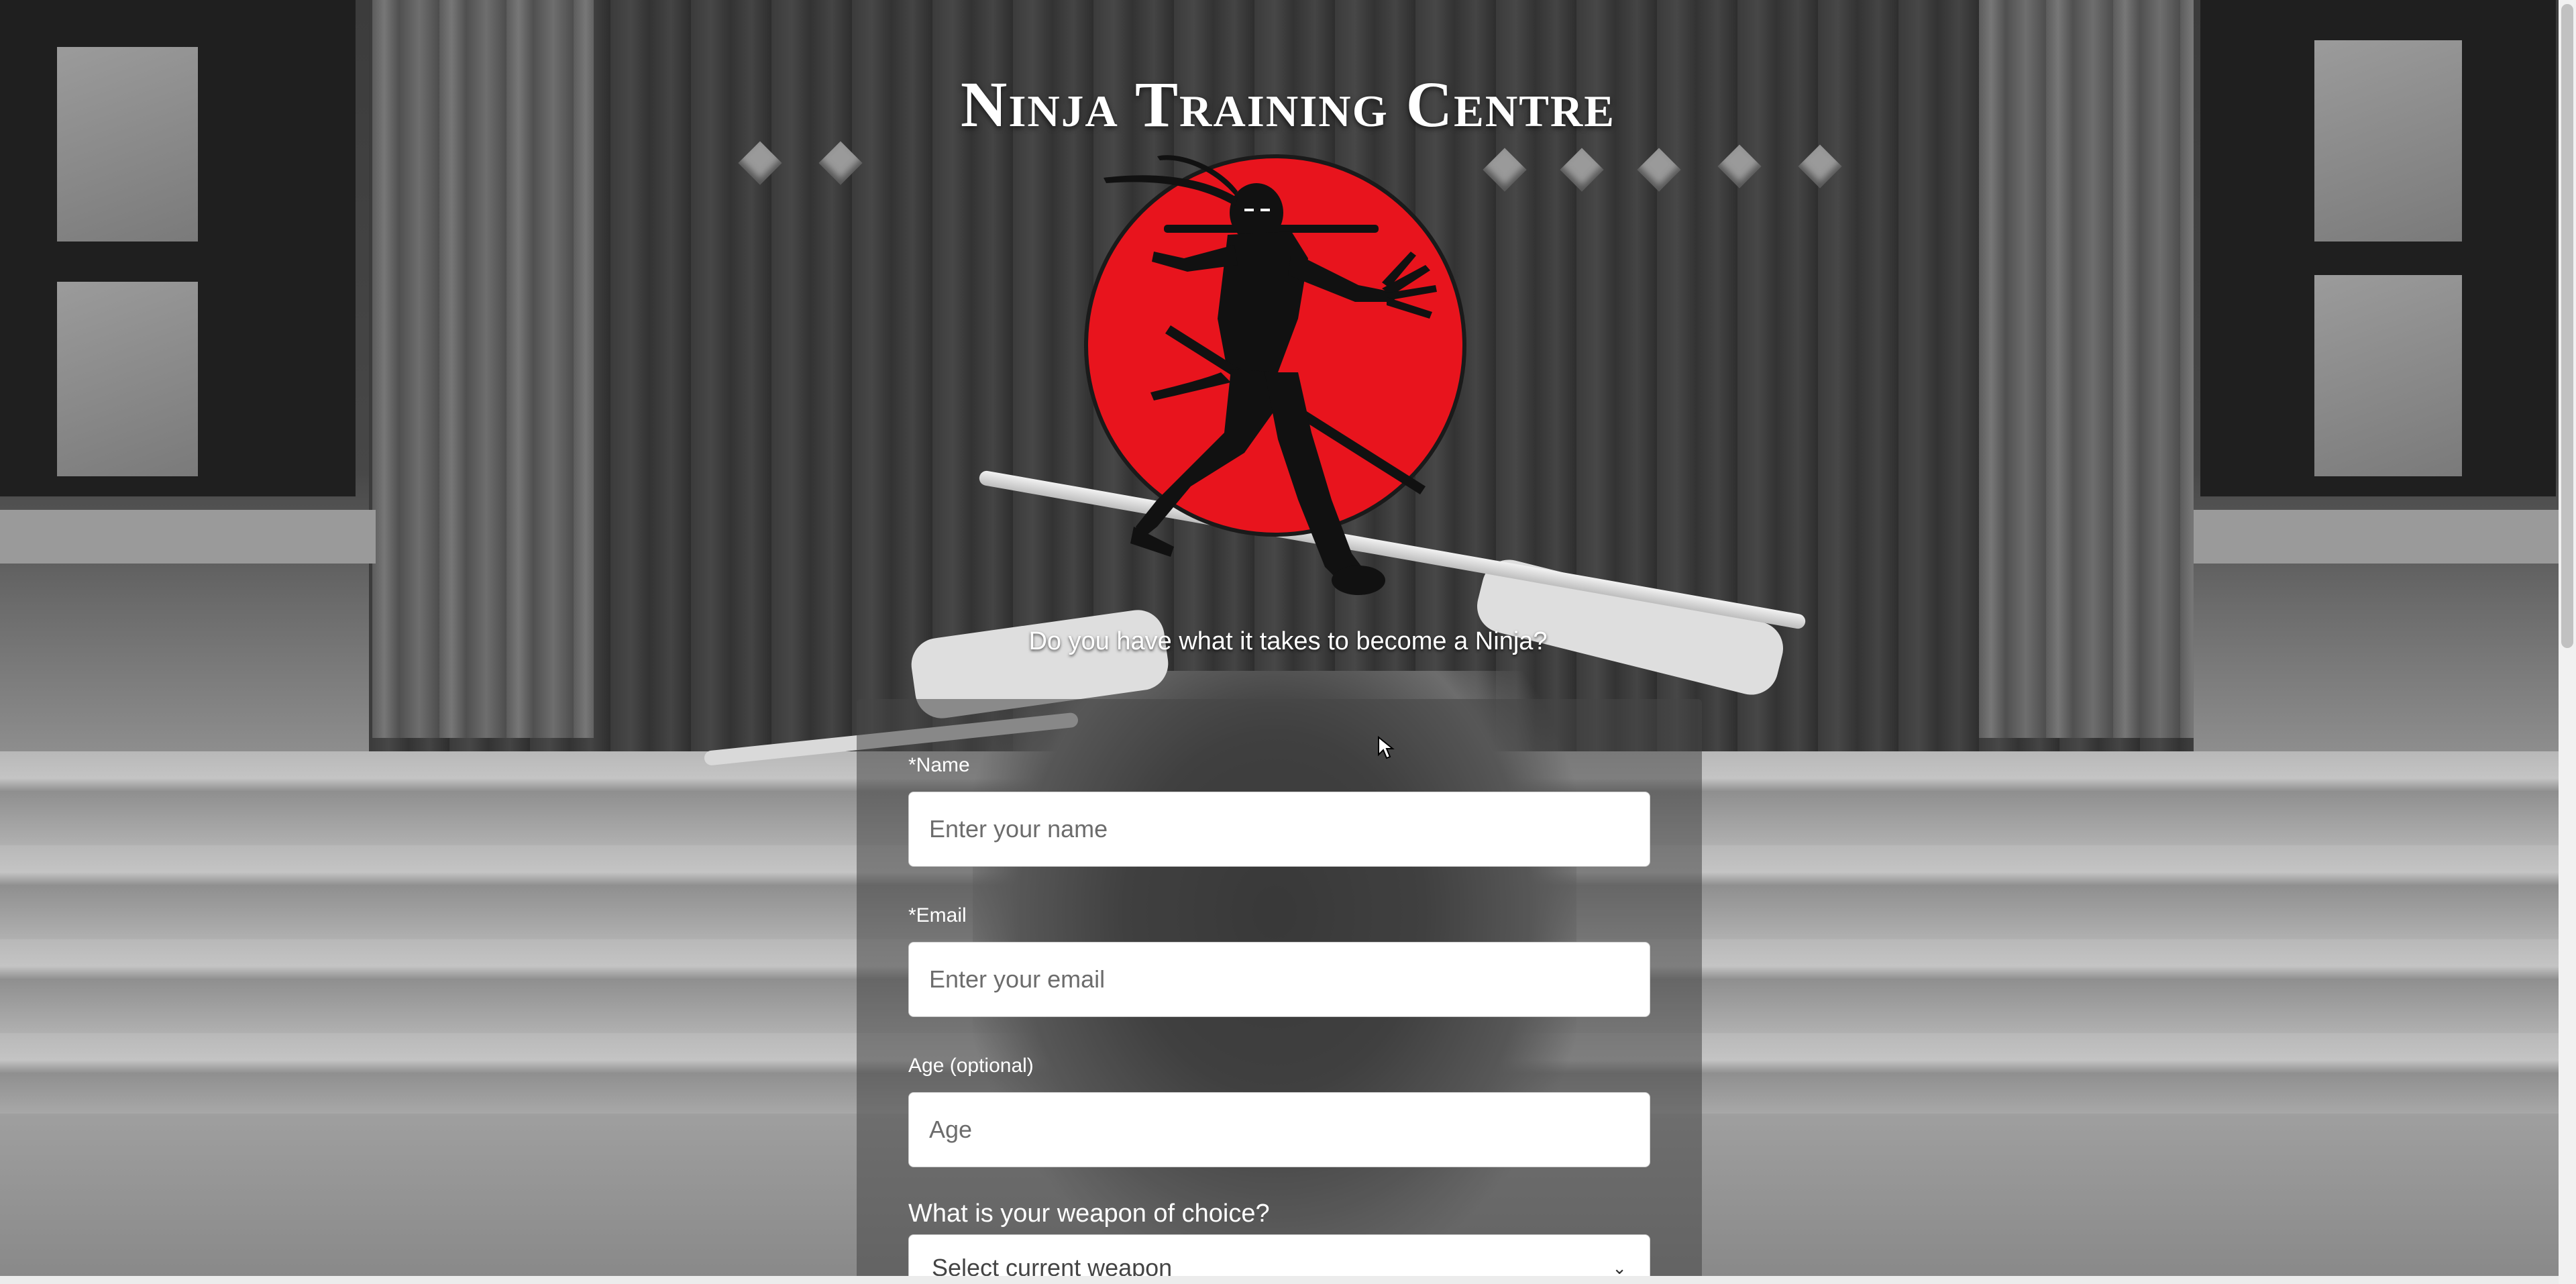  What do you see at coordinates (971, 1066) in the screenshot?
I see `age-label: Age (optional)` at bounding box center [971, 1066].